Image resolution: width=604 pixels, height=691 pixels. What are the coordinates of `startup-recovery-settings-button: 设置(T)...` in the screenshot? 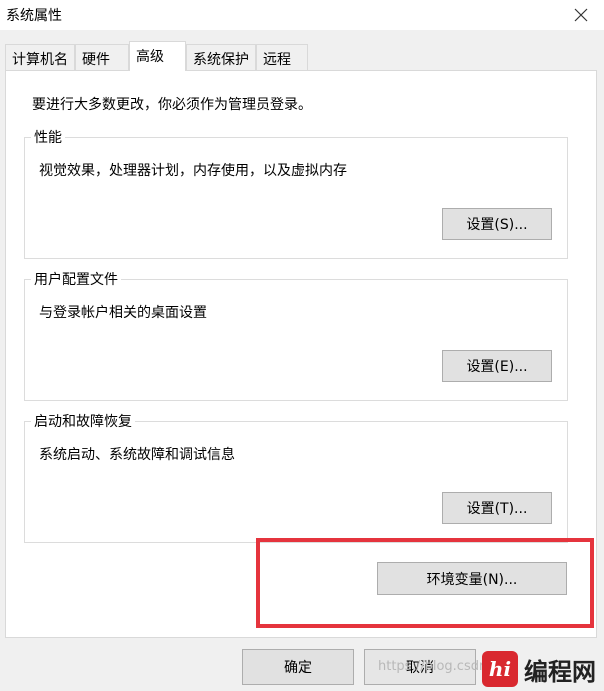 It's located at (497, 508).